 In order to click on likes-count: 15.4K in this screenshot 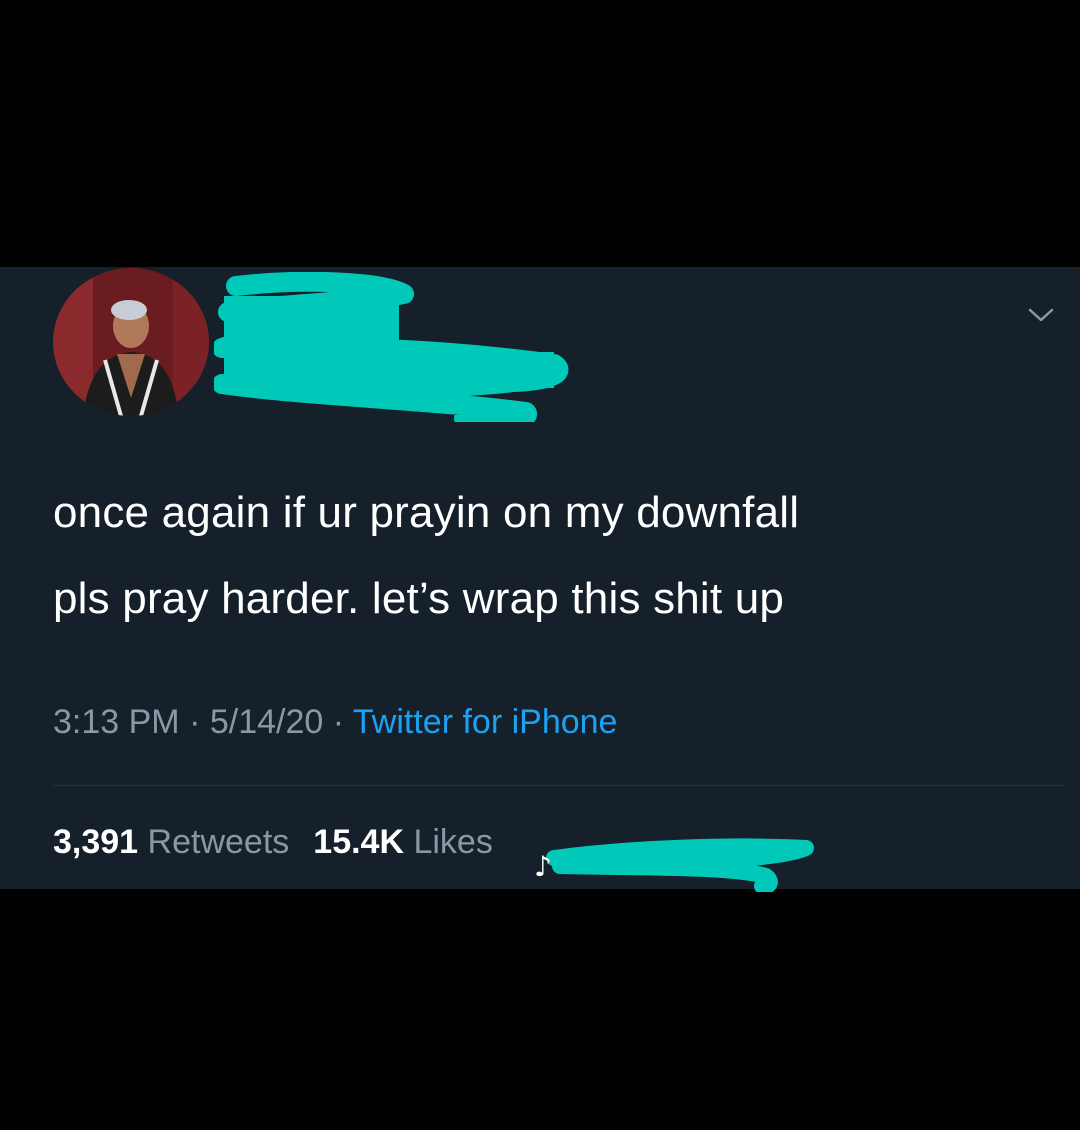, I will do `click(359, 842)`.